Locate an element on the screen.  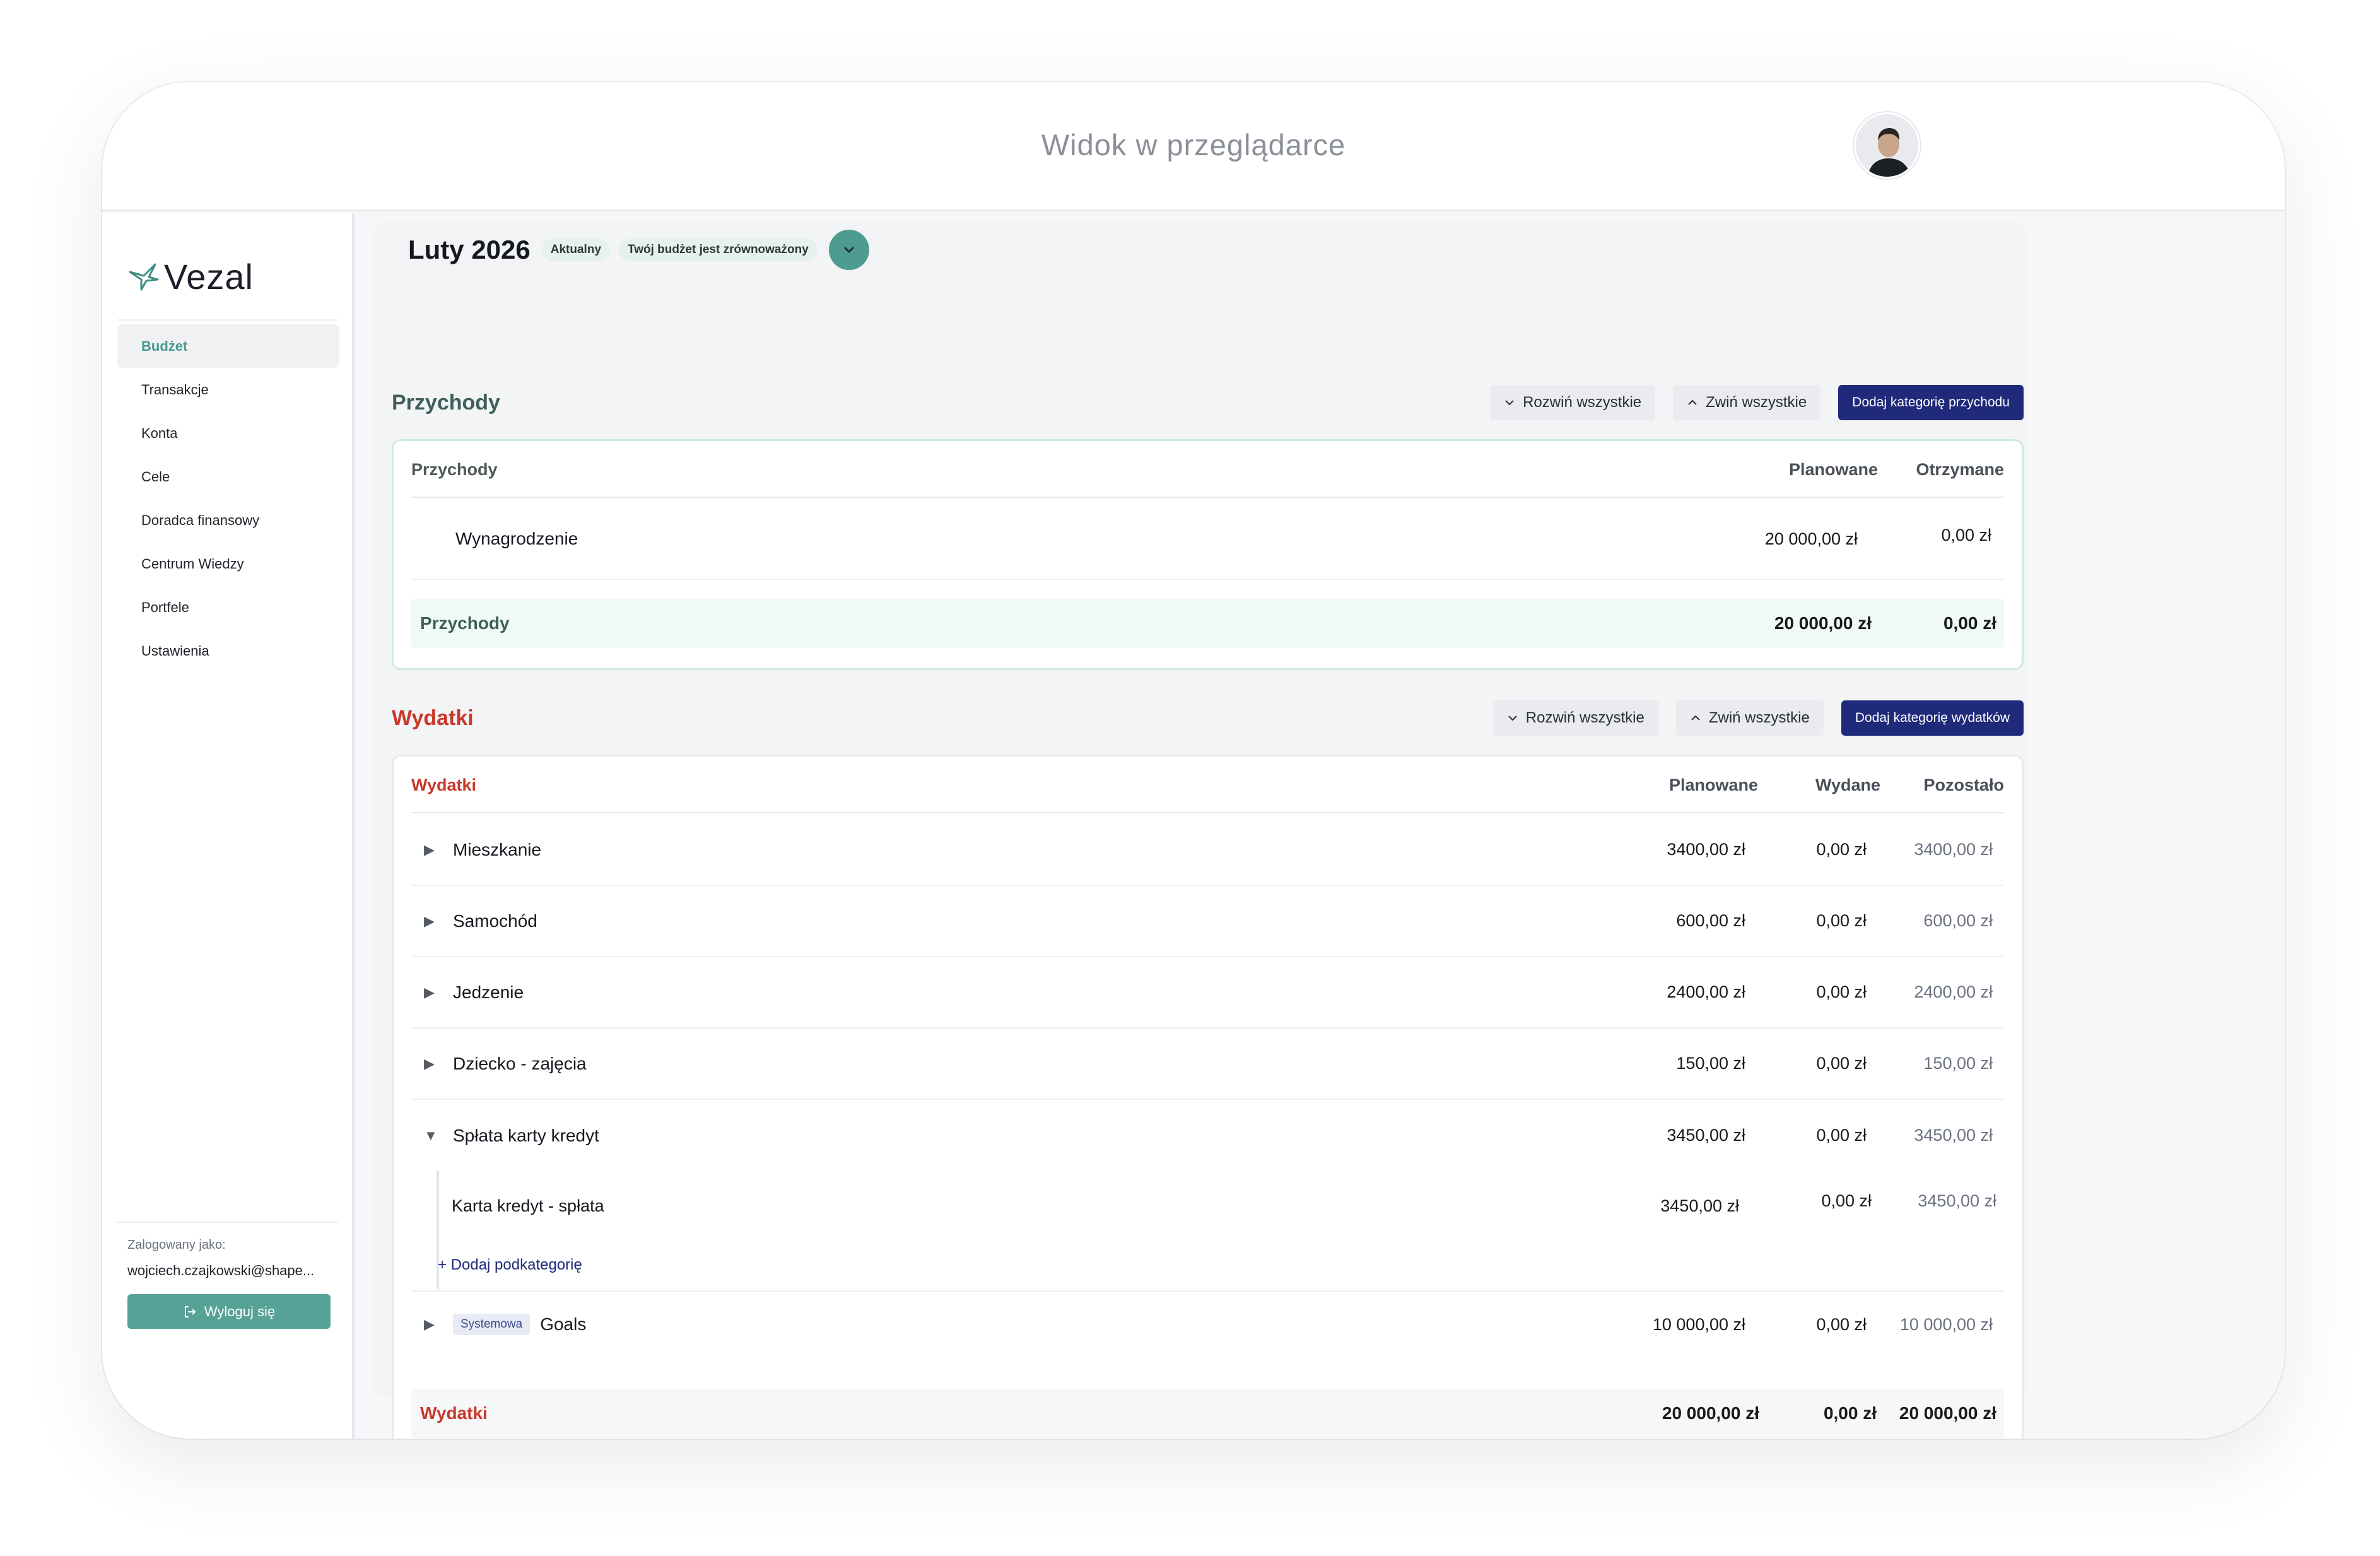
expense-remaining: 3400,00 zł is located at coordinates (1953, 850).